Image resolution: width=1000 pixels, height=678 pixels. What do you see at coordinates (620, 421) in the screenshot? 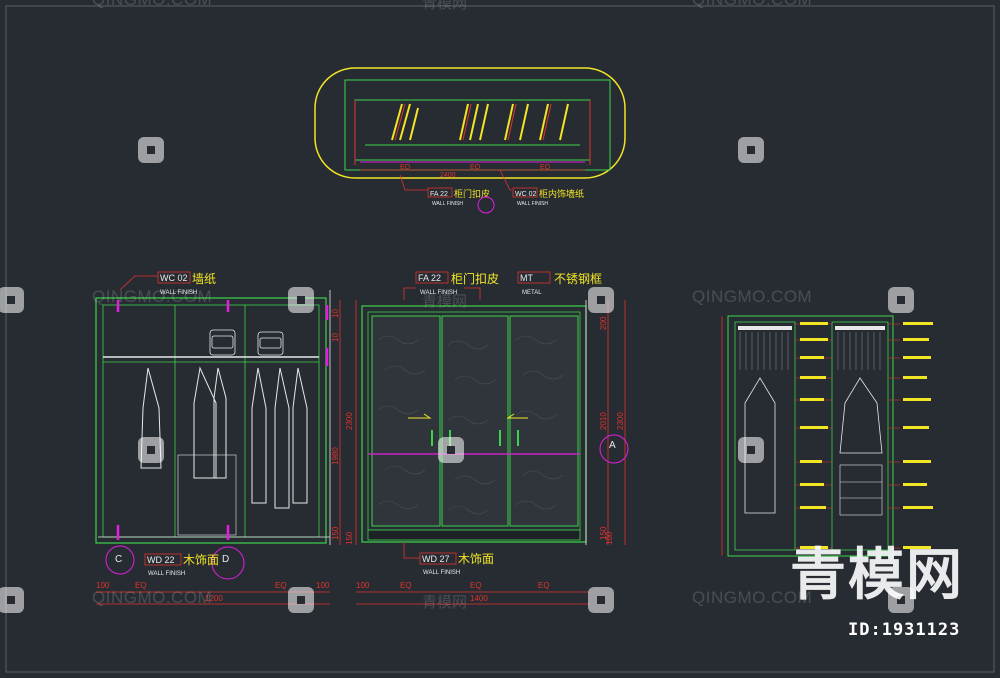
I see `elev-a-rdim-3: 2300` at bounding box center [620, 421].